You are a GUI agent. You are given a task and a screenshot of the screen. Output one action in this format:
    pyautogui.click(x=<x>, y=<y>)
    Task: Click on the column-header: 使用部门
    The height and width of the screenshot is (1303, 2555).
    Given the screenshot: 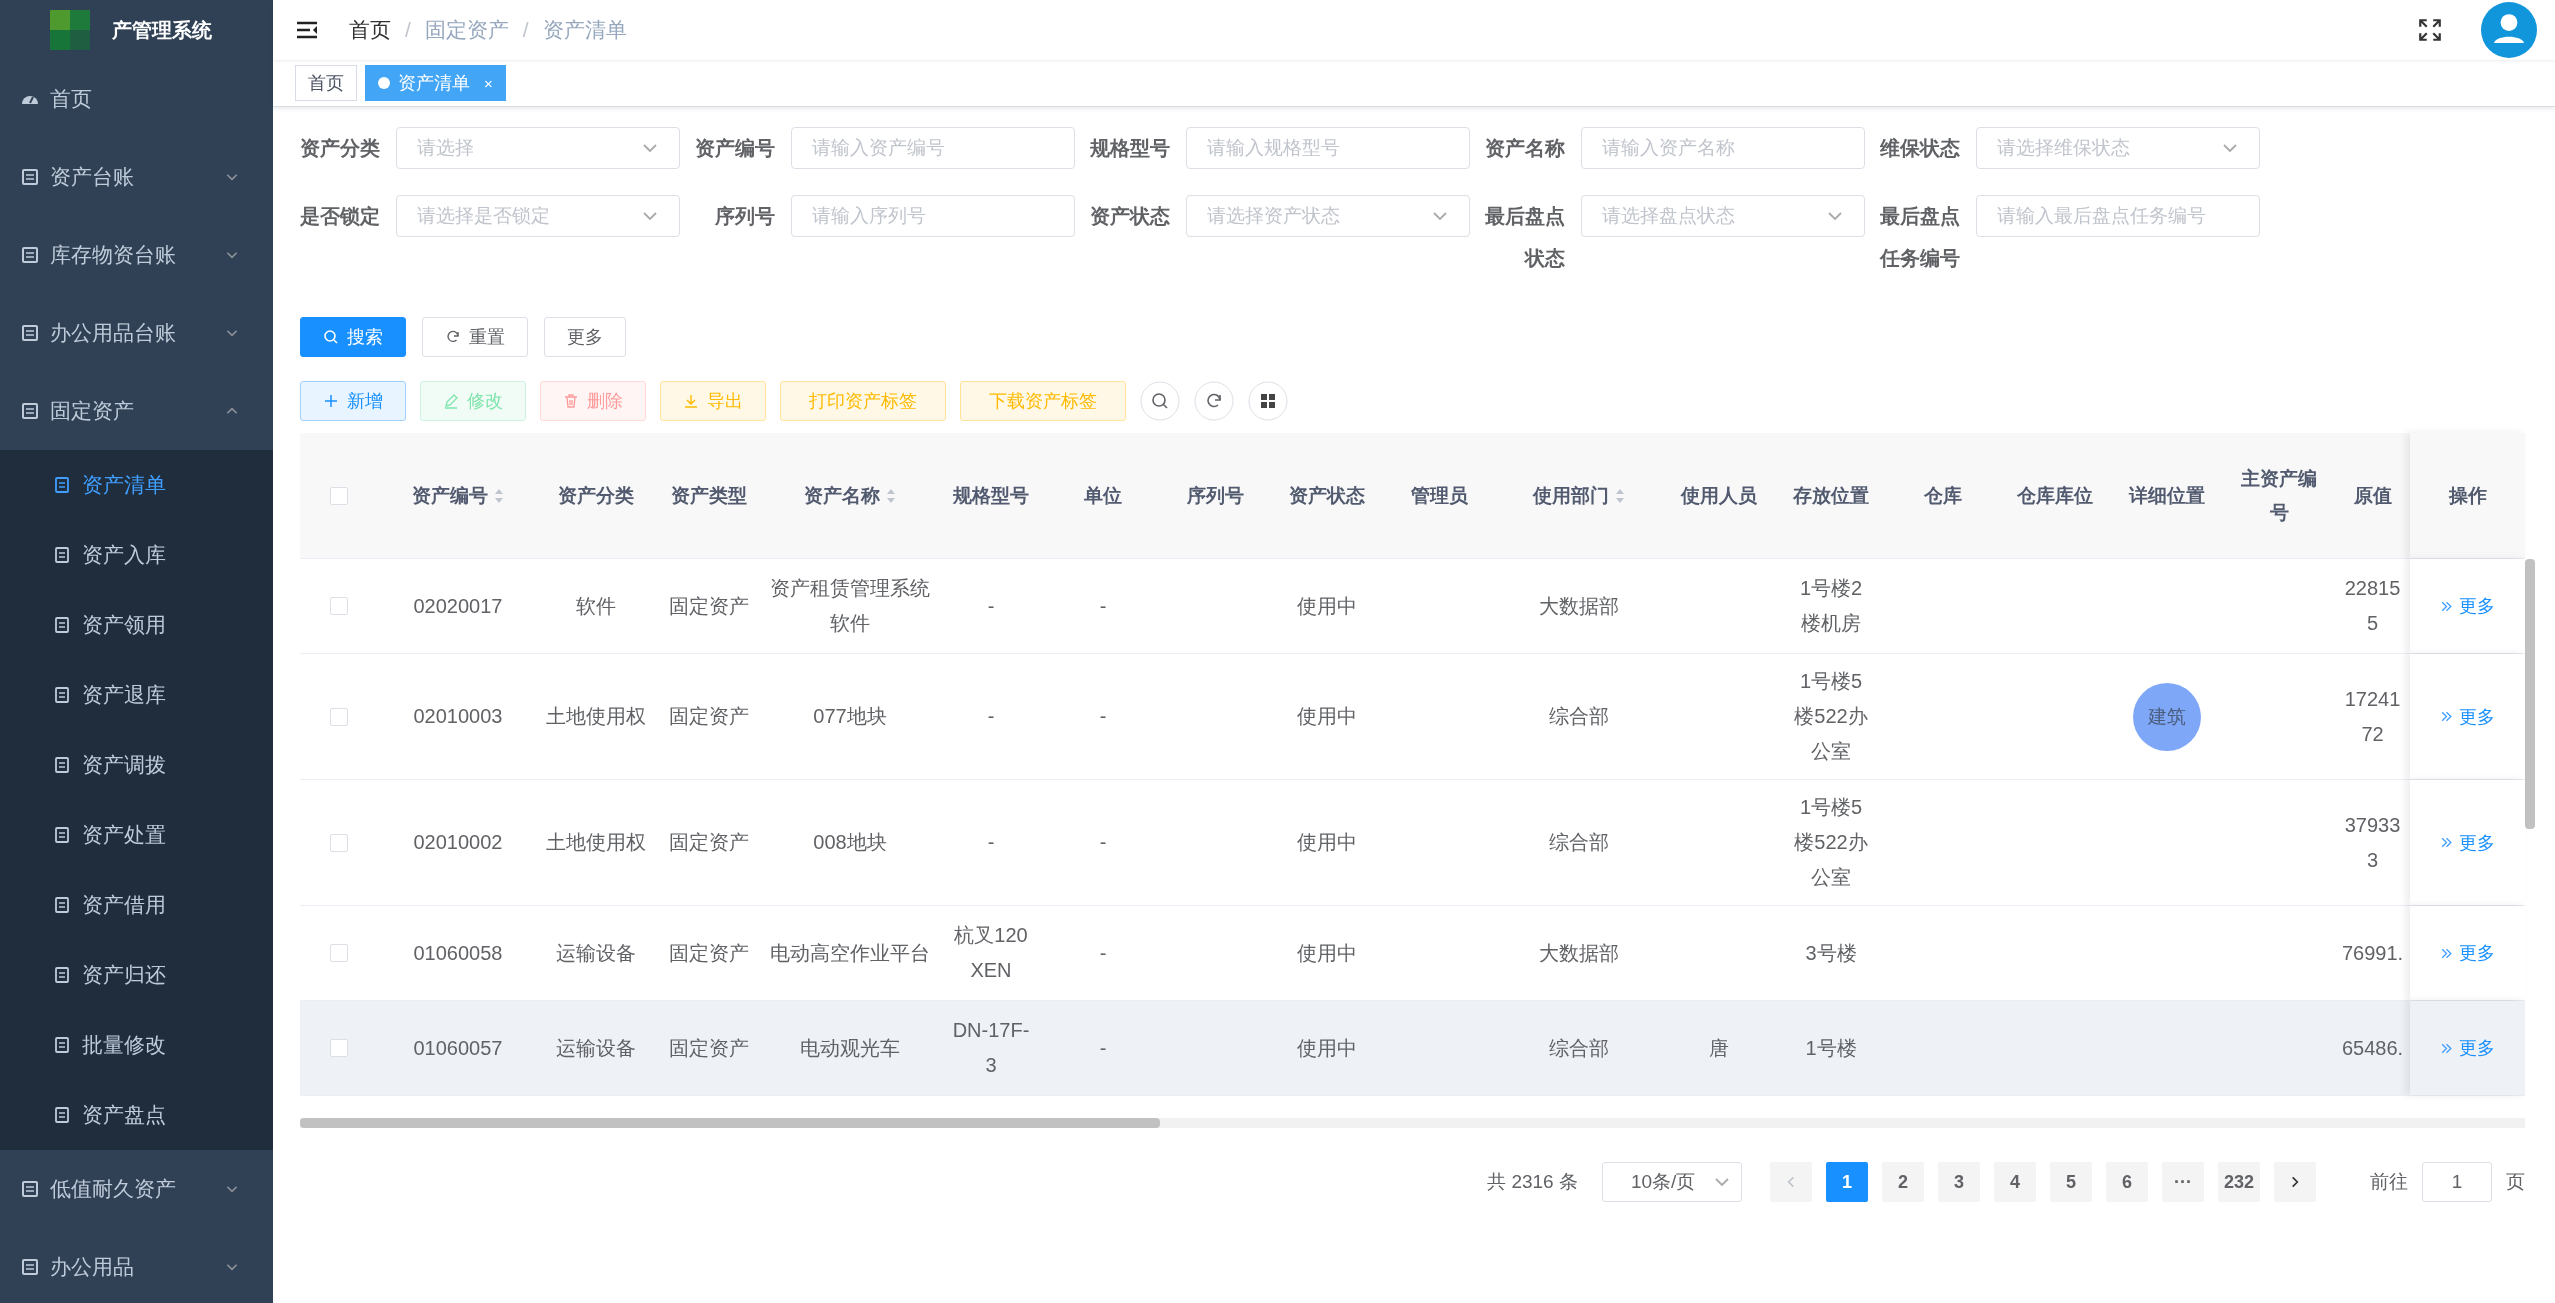 What is the action you would take?
    pyautogui.click(x=1571, y=495)
    